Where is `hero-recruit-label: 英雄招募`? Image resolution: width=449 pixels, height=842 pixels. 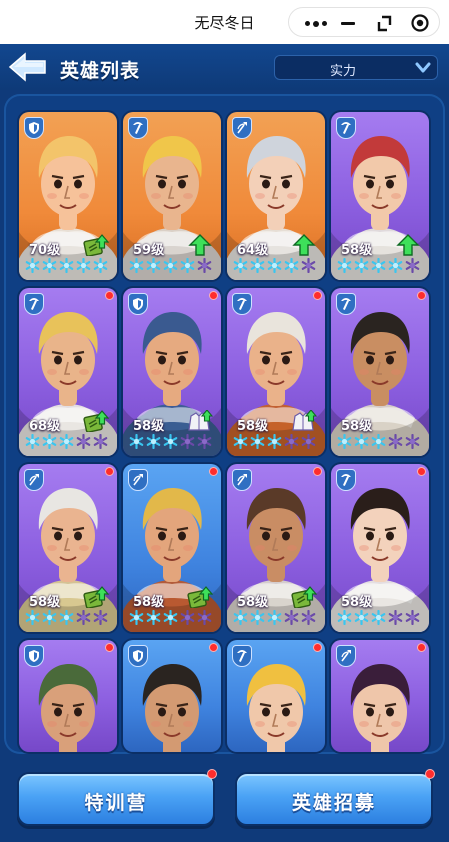
hero-recruit-label: 英雄招募 is located at coordinates (333, 803).